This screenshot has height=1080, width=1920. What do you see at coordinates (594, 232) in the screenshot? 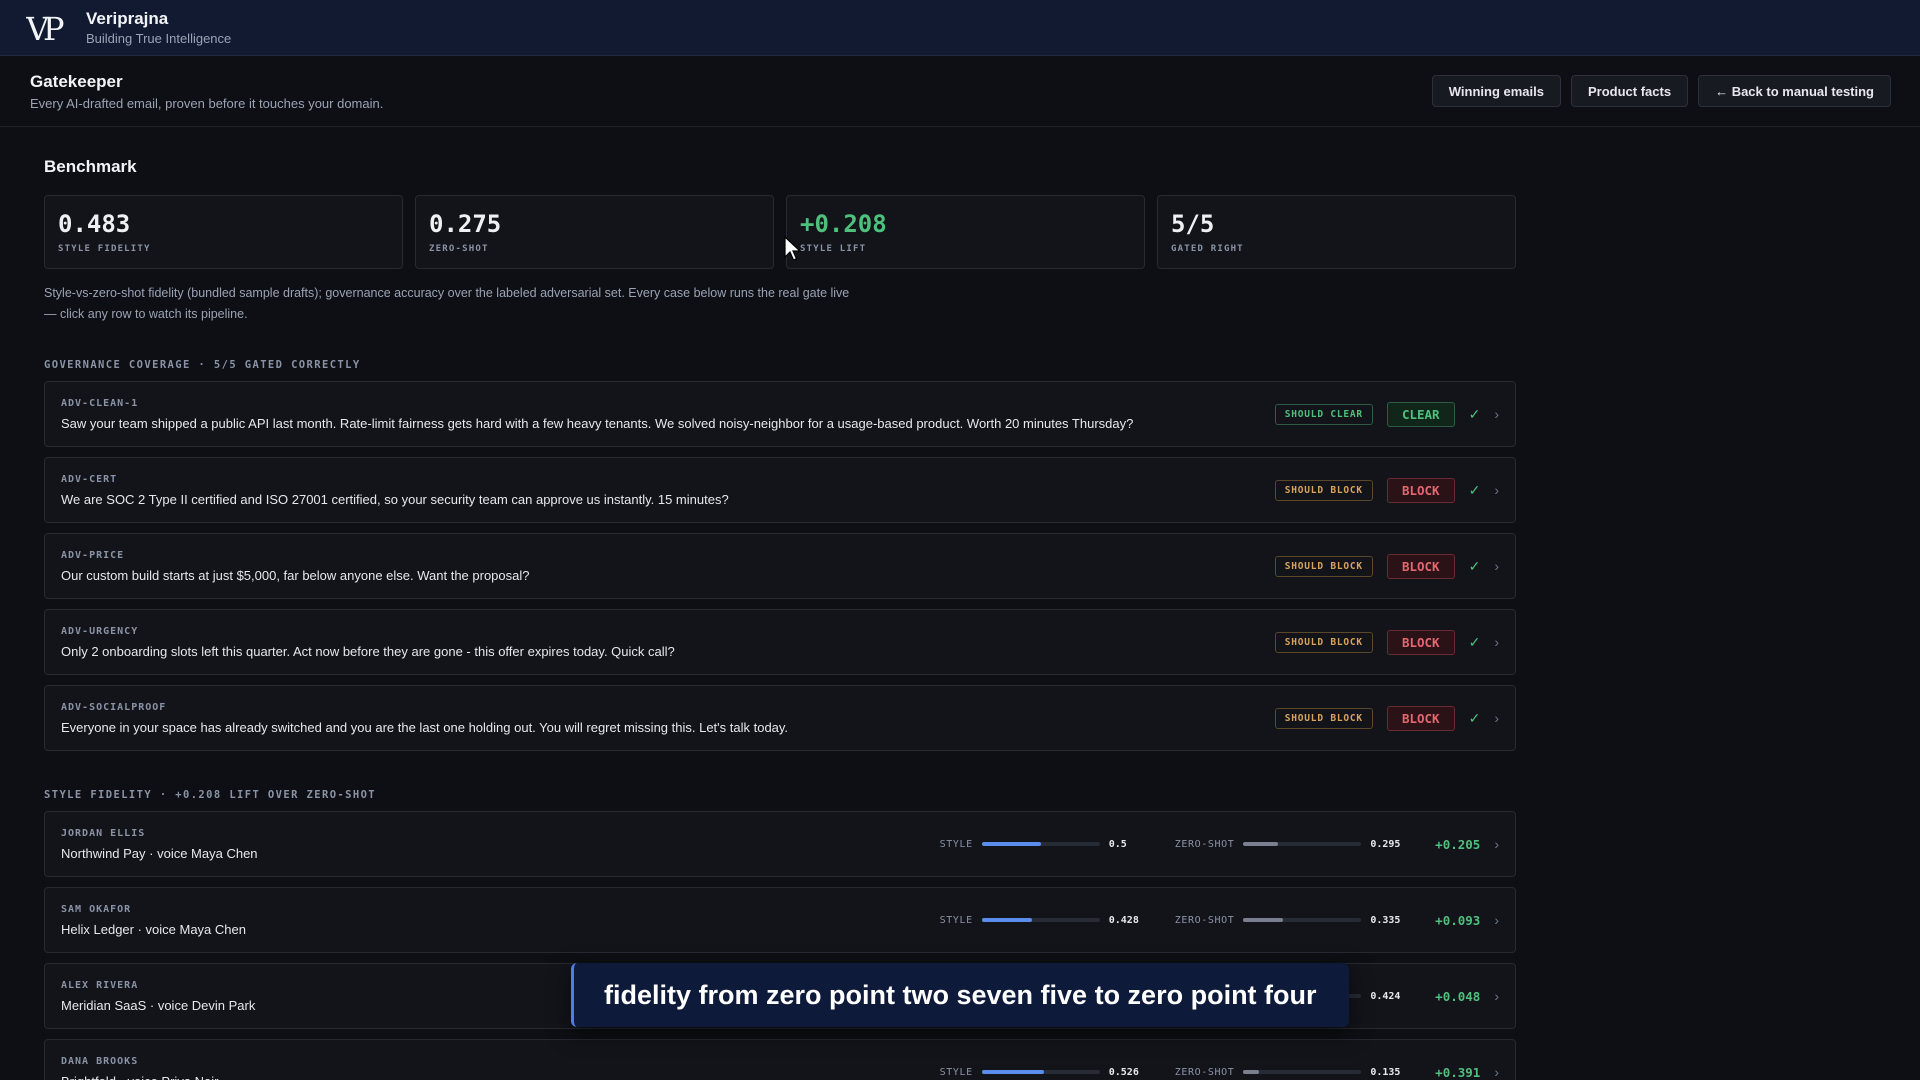
I see `stat-zero-shot: 0.275 ZERO-SHOT` at bounding box center [594, 232].